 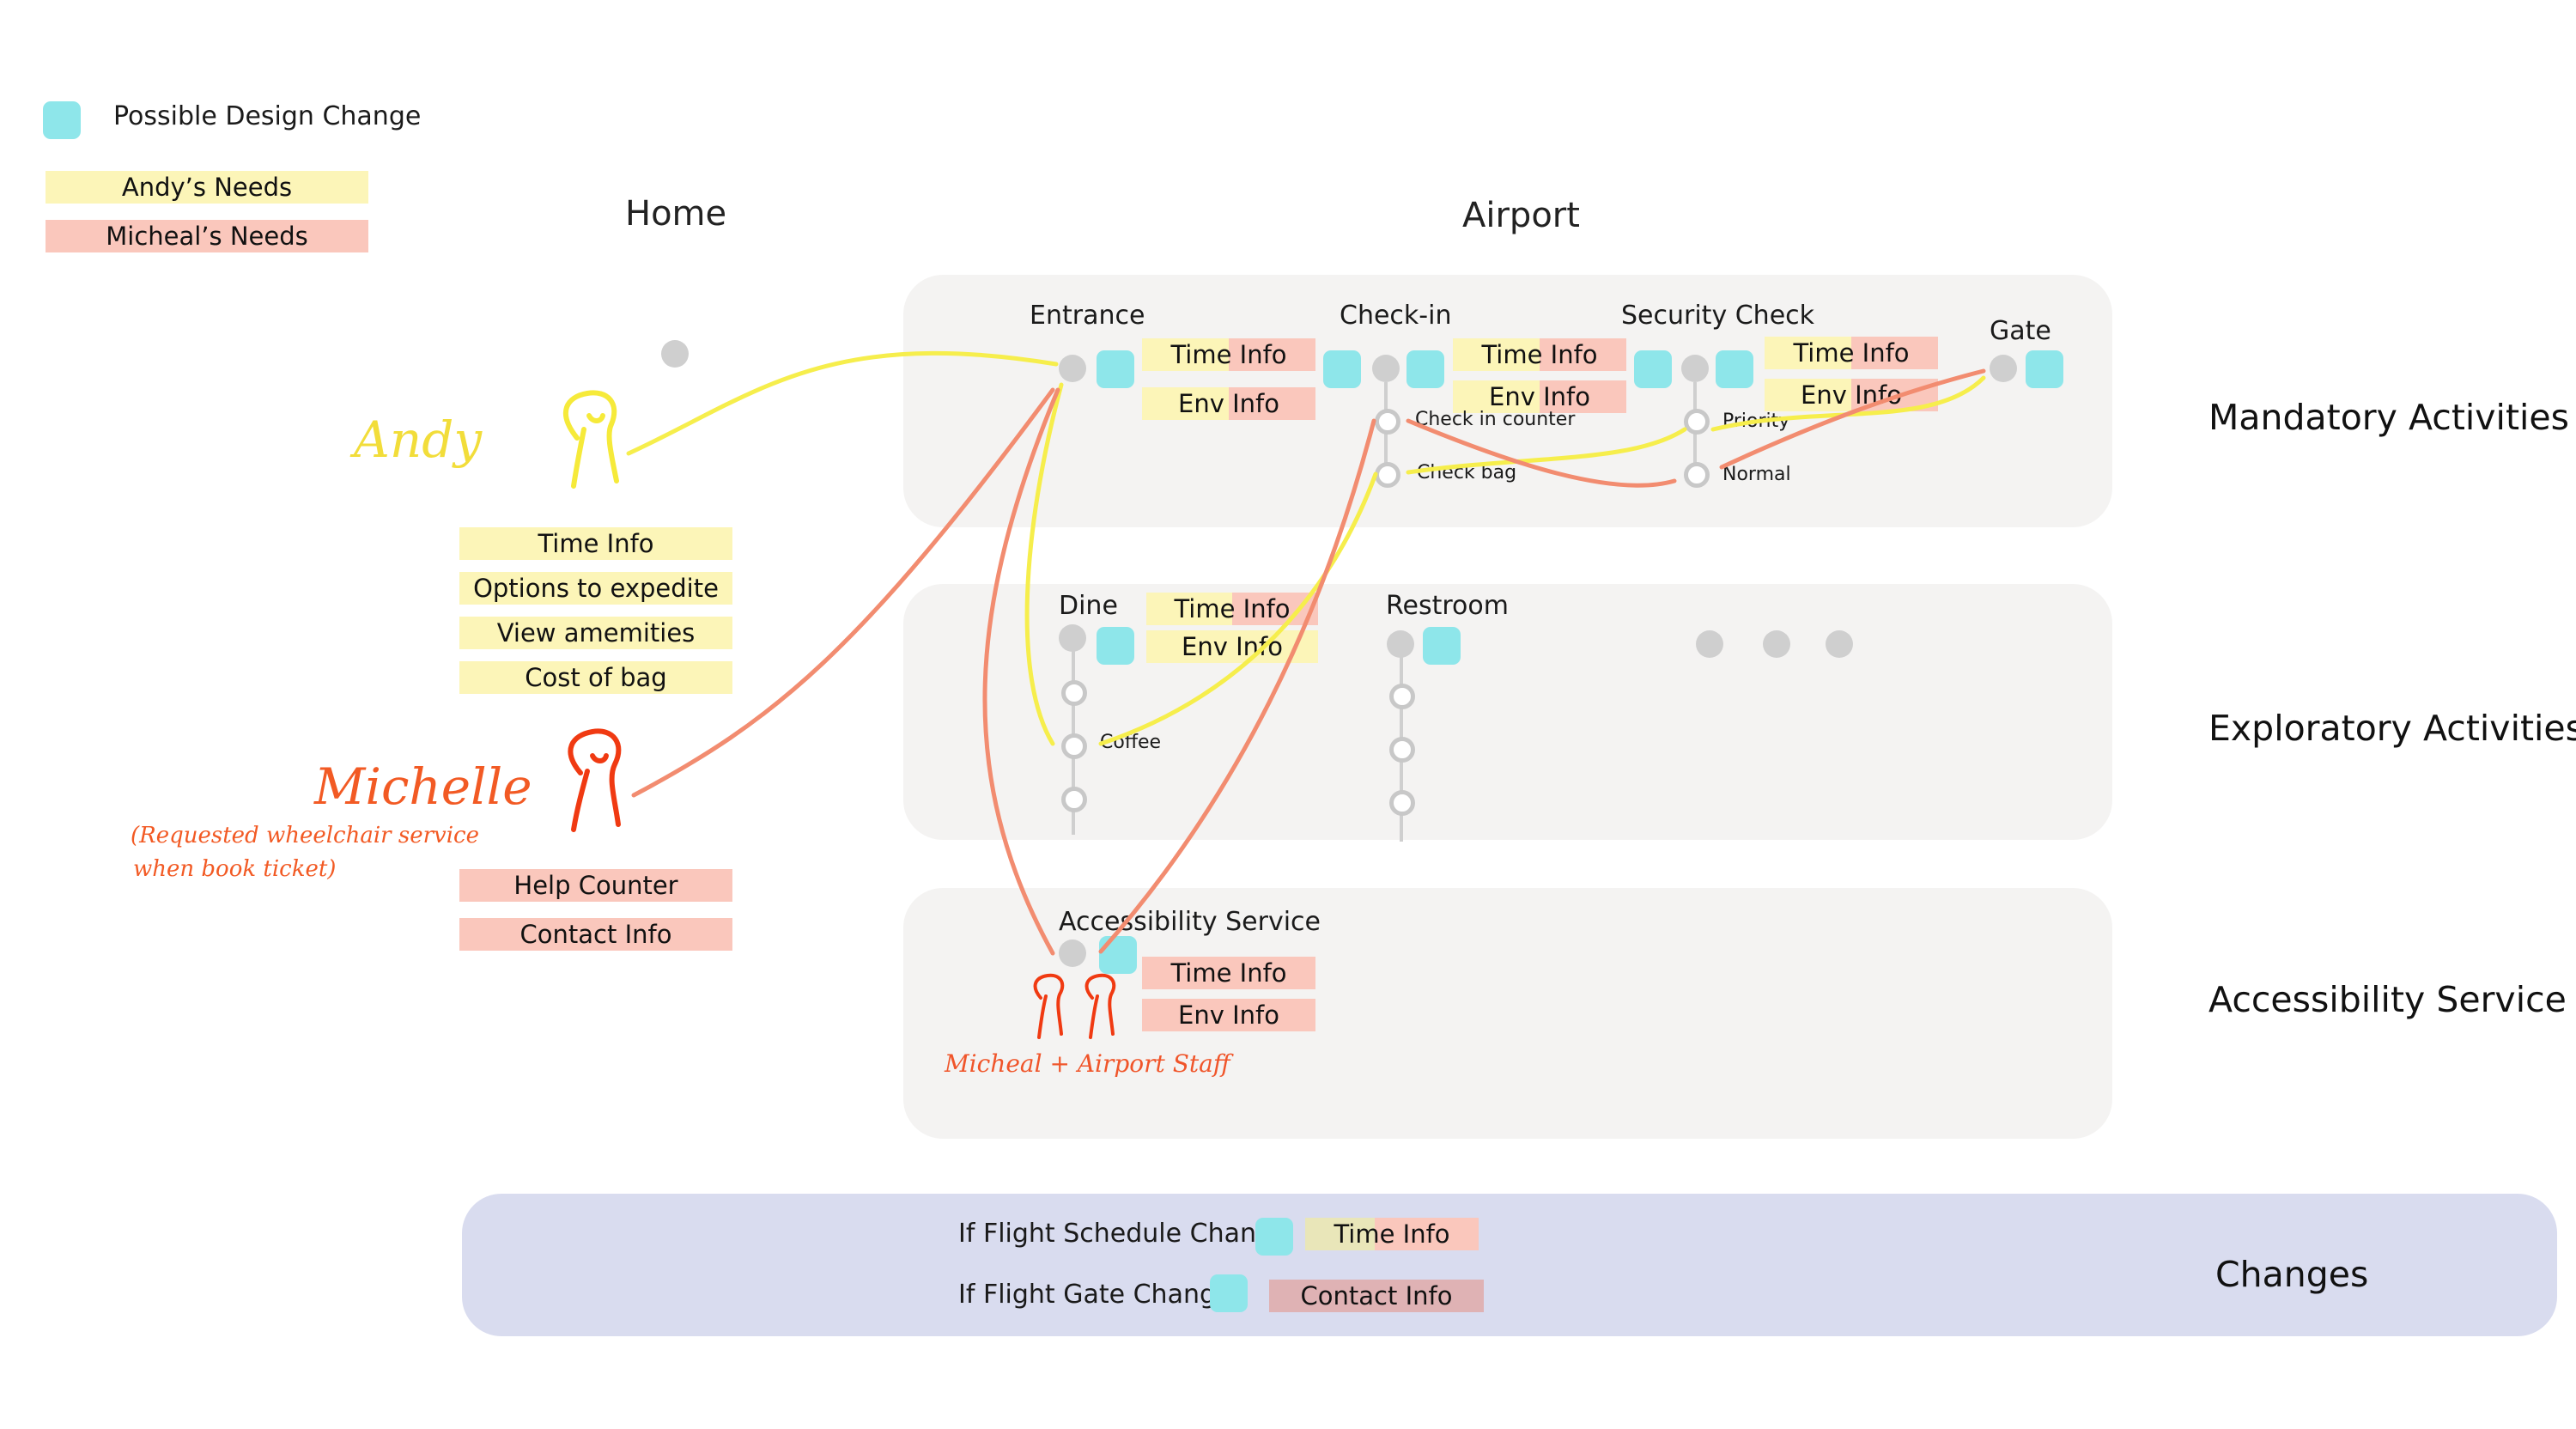 What do you see at coordinates (1044, 564) in the screenshot?
I see `andy-path-entrance-to-coffee` at bounding box center [1044, 564].